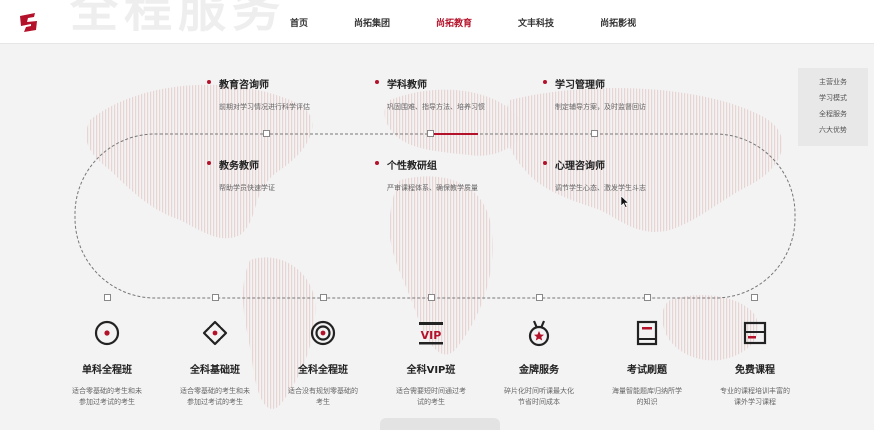  I want to click on course-desc: 专业的课程培训丰富的课外学习课程, so click(755, 396).